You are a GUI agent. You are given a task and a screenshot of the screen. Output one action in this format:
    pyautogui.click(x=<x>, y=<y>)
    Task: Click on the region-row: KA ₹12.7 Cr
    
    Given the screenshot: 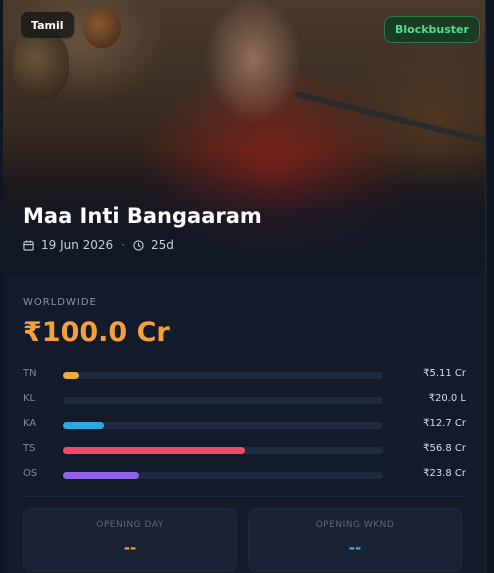 What is the action you would take?
    pyautogui.click(x=245, y=430)
    